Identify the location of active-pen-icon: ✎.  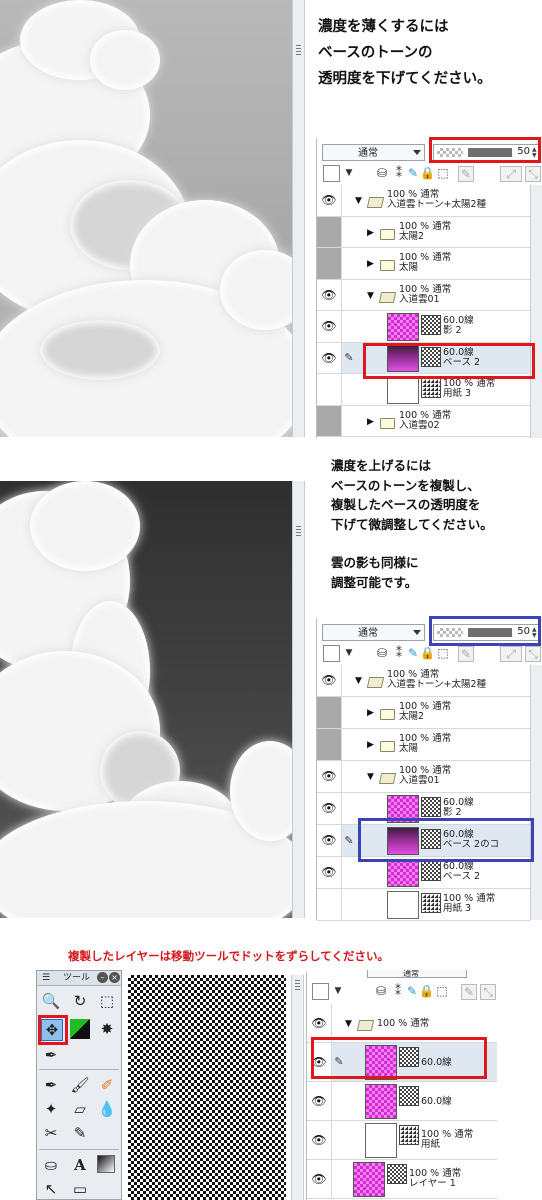
(349, 840).